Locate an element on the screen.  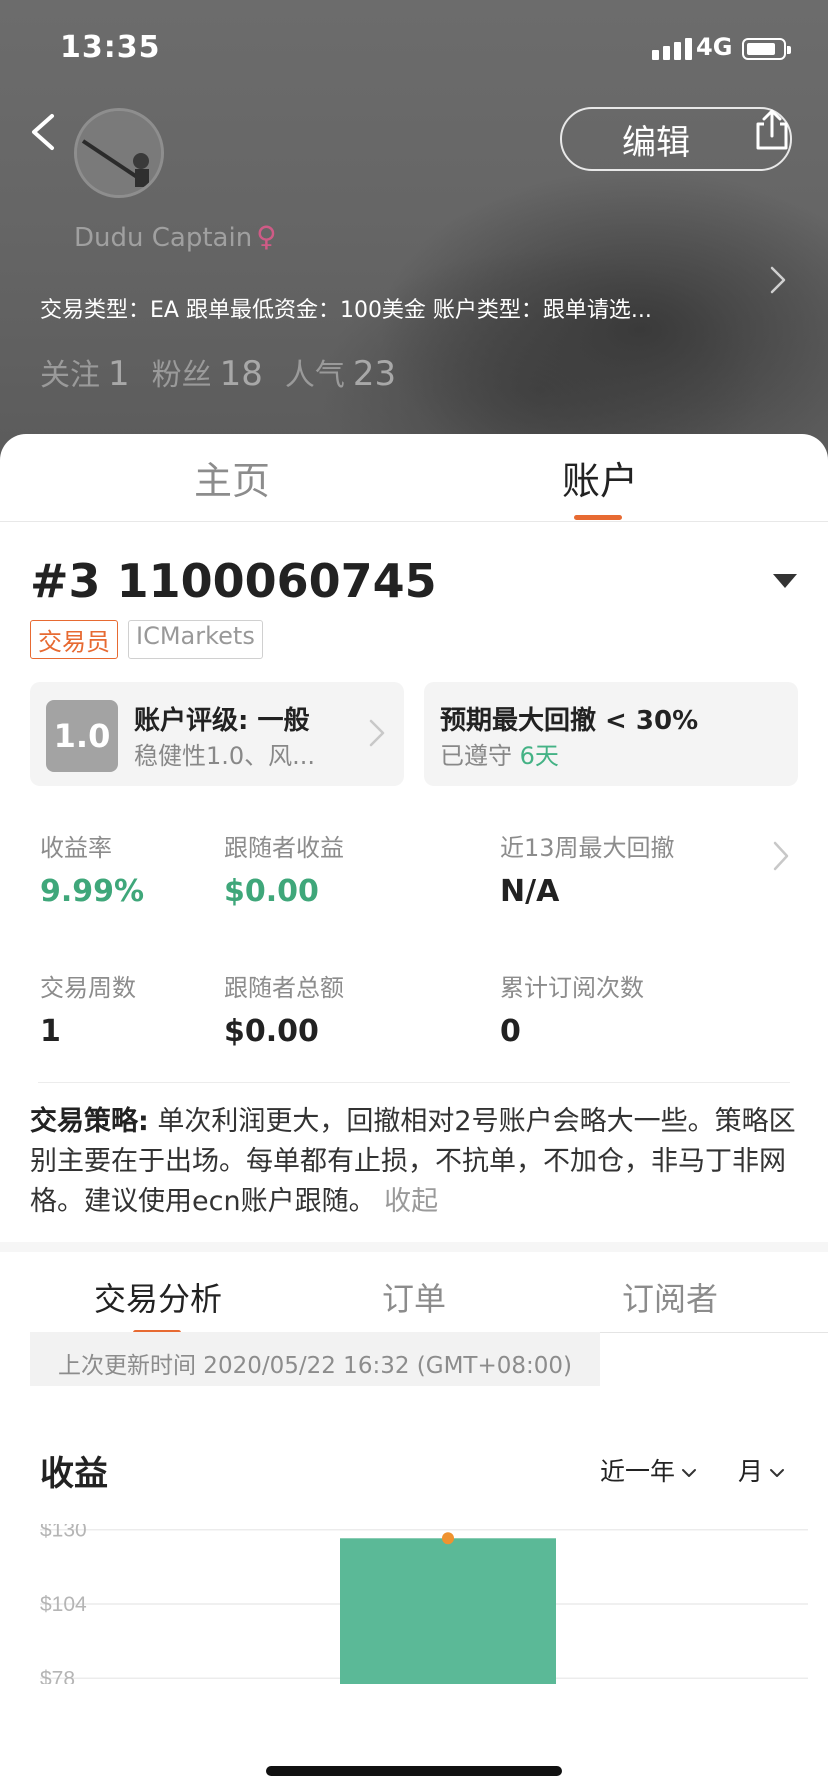
subtab-divider is located at coordinates (714, 1332).